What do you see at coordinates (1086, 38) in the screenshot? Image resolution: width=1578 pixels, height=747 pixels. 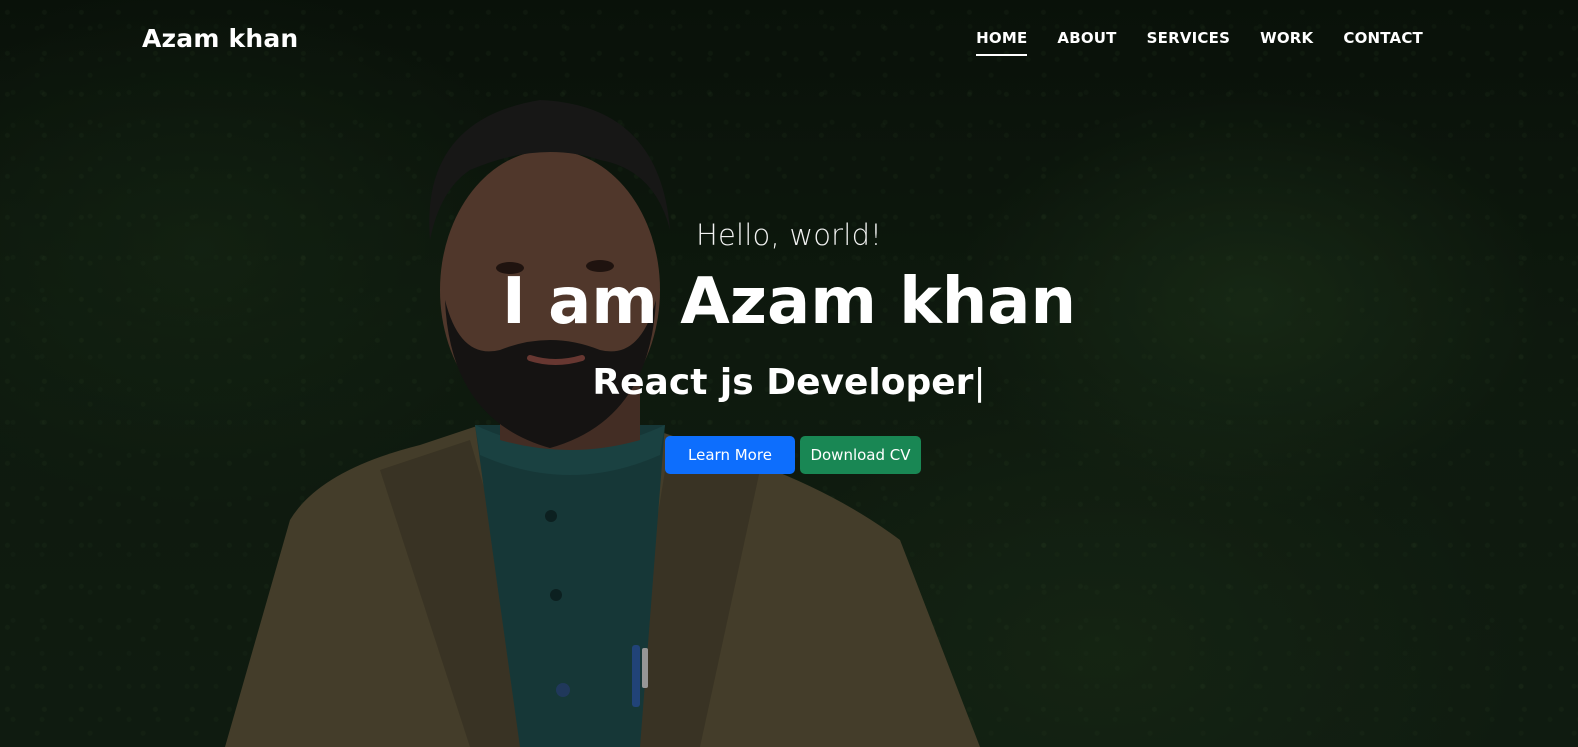 I see `nav-link-about: ABOUT` at bounding box center [1086, 38].